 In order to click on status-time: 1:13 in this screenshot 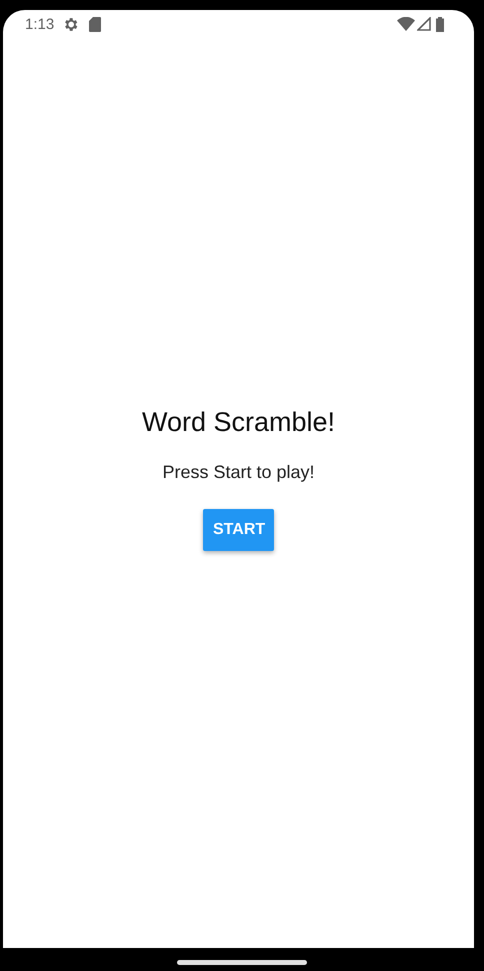, I will do `click(39, 24)`.